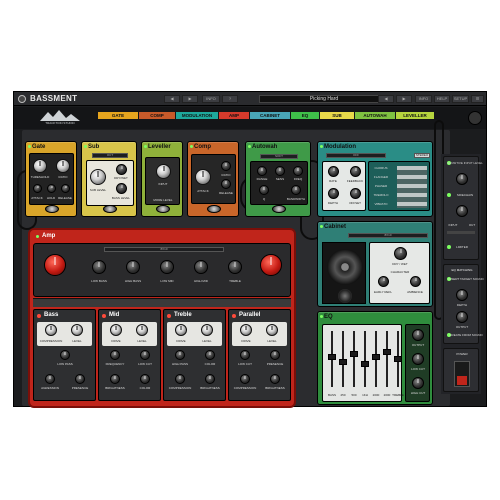  What do you see at coordinates (214, 209) in the screenshot?
I see `comp-footswitch` at bounding box center [214, 209].